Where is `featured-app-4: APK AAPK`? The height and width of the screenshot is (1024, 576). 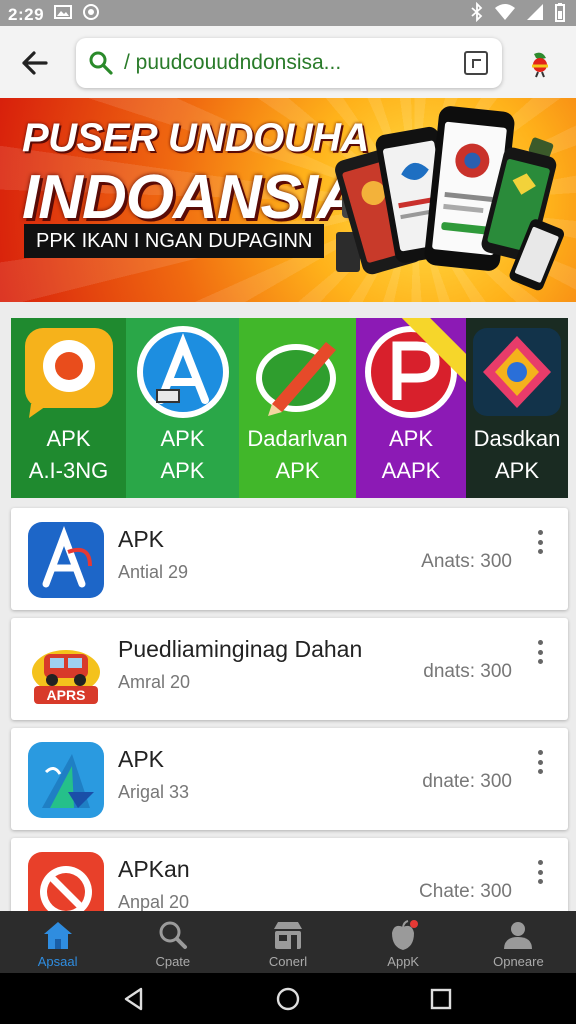 featured-app-4: APK AAPK is located at coordinates (411, 408).